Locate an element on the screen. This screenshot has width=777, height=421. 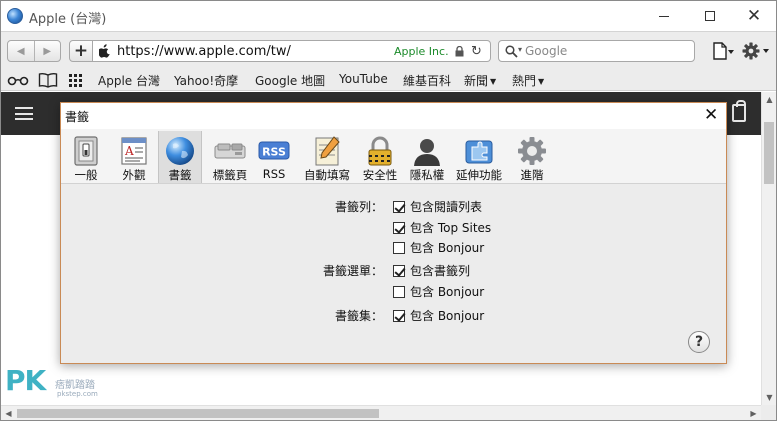
bookmark-youtube: YouTube is located at coordinates (363, 79).